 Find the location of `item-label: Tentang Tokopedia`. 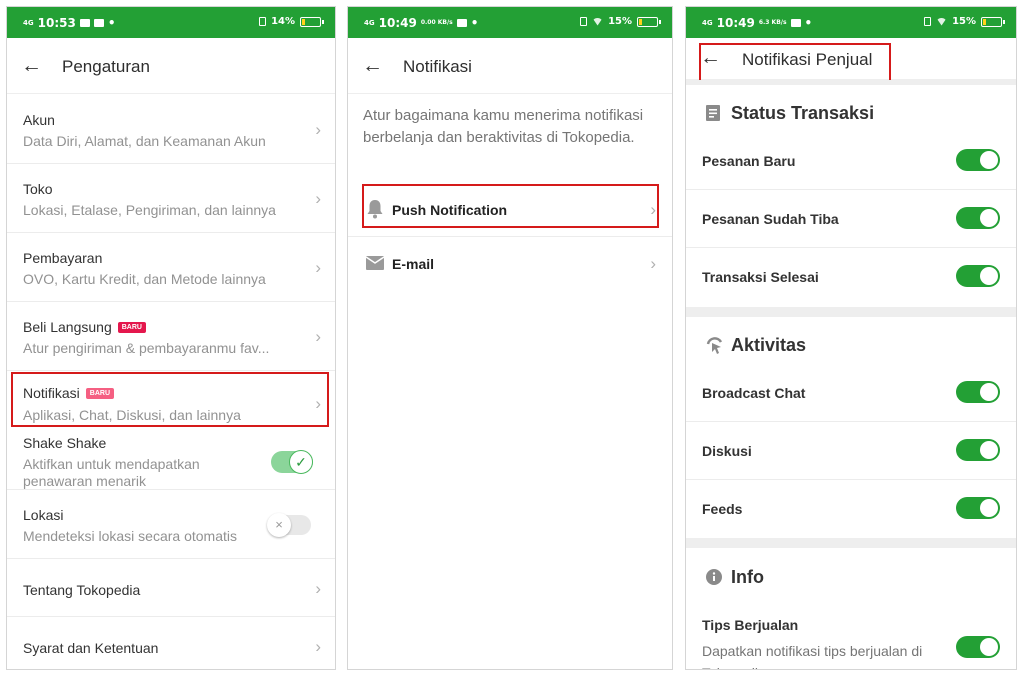

item-label: Tentang Tokopedia is located at coordinates (82, 590).